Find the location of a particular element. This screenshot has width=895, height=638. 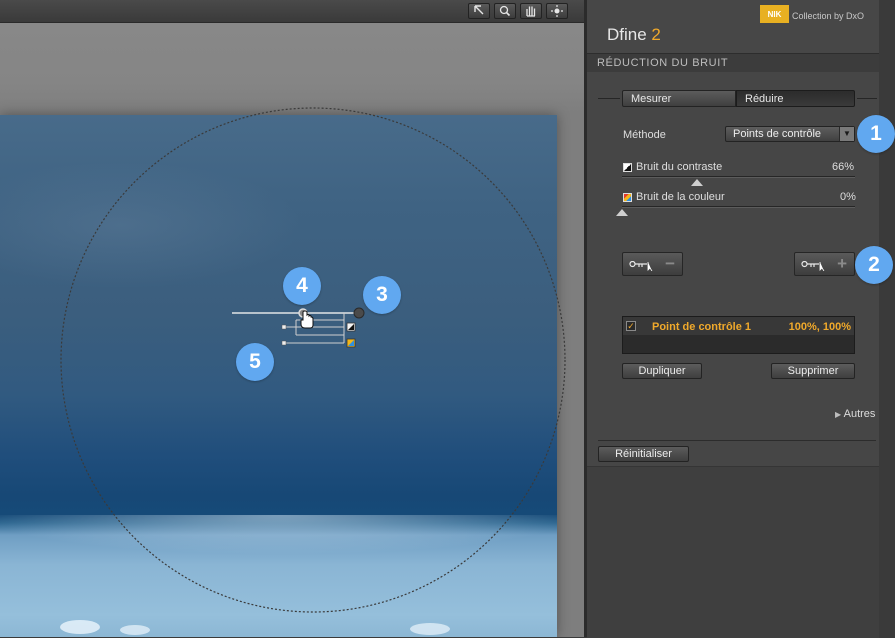

nik-logo: NIK is located at coordinates (774, 14).